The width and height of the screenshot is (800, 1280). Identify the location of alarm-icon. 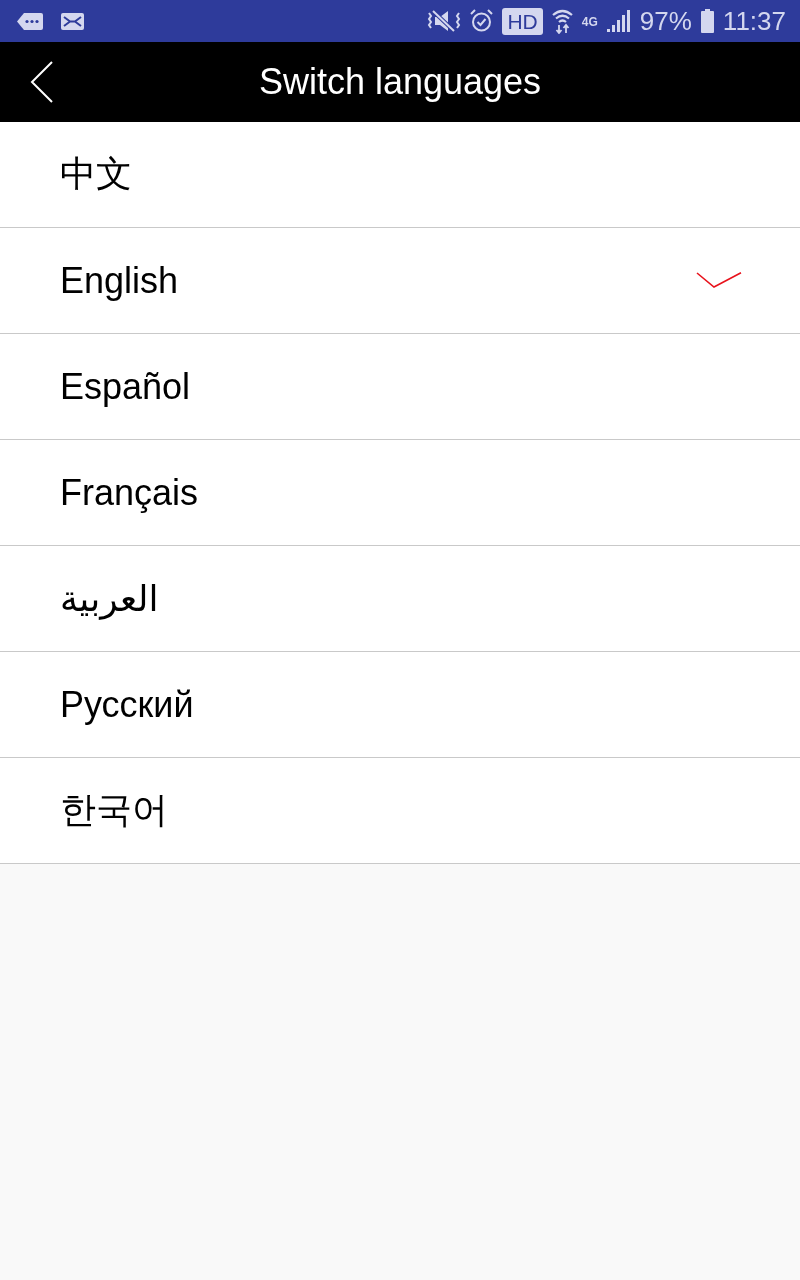
(482, 21).